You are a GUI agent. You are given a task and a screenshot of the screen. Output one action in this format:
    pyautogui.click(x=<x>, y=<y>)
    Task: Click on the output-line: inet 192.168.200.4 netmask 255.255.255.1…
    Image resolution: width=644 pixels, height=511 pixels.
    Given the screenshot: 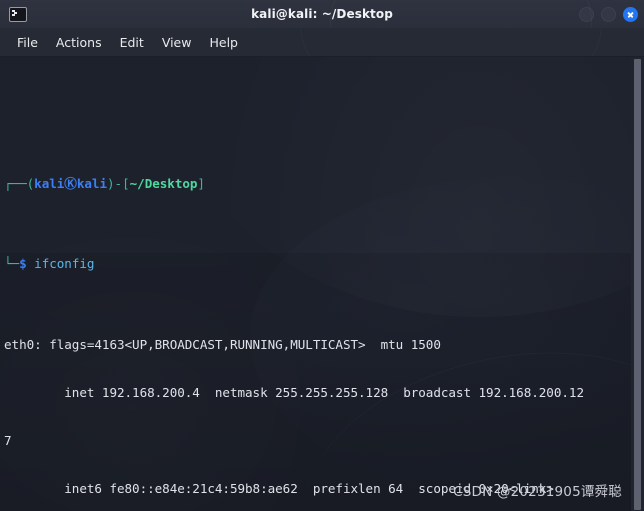 What is the action you would take?
    pyautogui.click(x=294, y=392)
    